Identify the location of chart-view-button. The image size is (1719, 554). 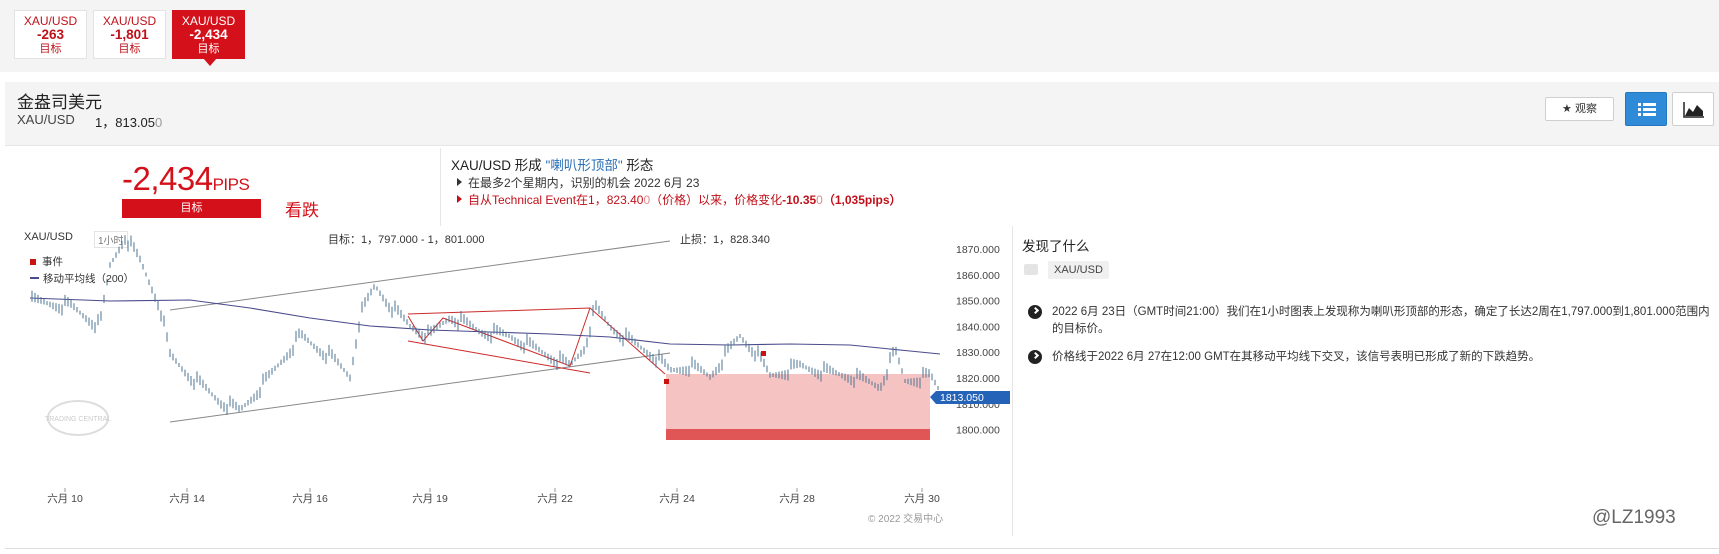
(1693, 109).